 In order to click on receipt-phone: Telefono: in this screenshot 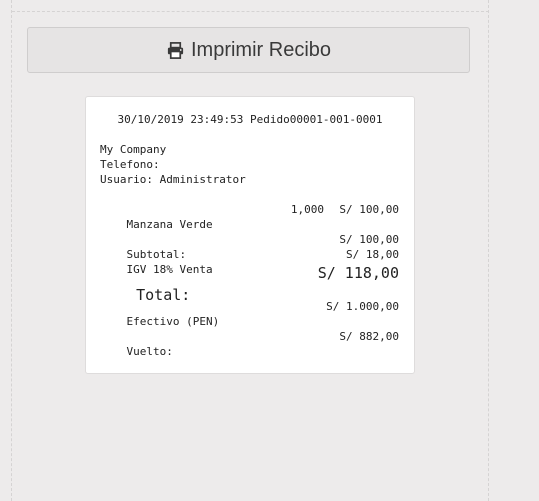, I will do `click(130, 164)`.